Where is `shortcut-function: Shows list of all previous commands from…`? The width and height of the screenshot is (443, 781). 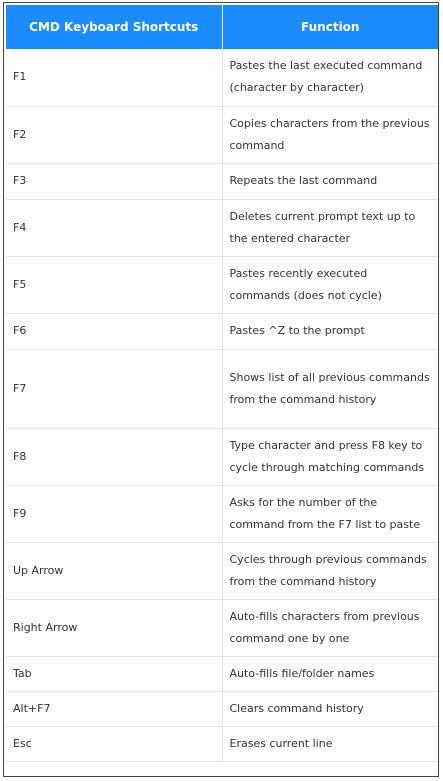
shortcut-function: Shows list of all previous commands from… is located at coordinates (330, 389).